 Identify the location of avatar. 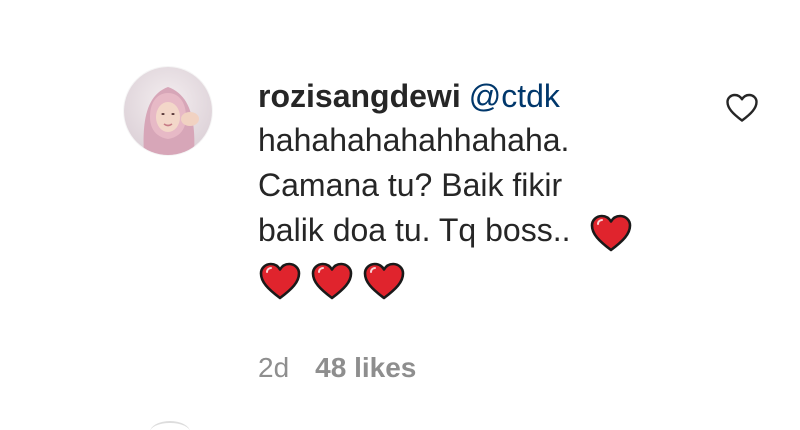
(168, 111).